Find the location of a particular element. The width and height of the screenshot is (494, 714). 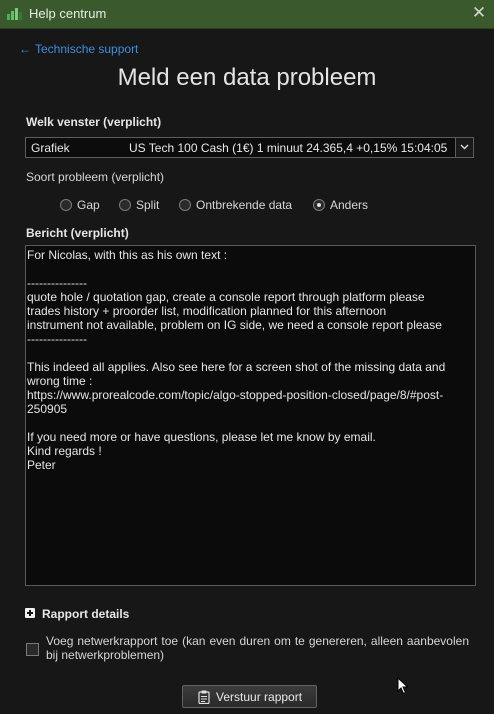

report-details-label: Rapport details is located at coordinates (86, 614).